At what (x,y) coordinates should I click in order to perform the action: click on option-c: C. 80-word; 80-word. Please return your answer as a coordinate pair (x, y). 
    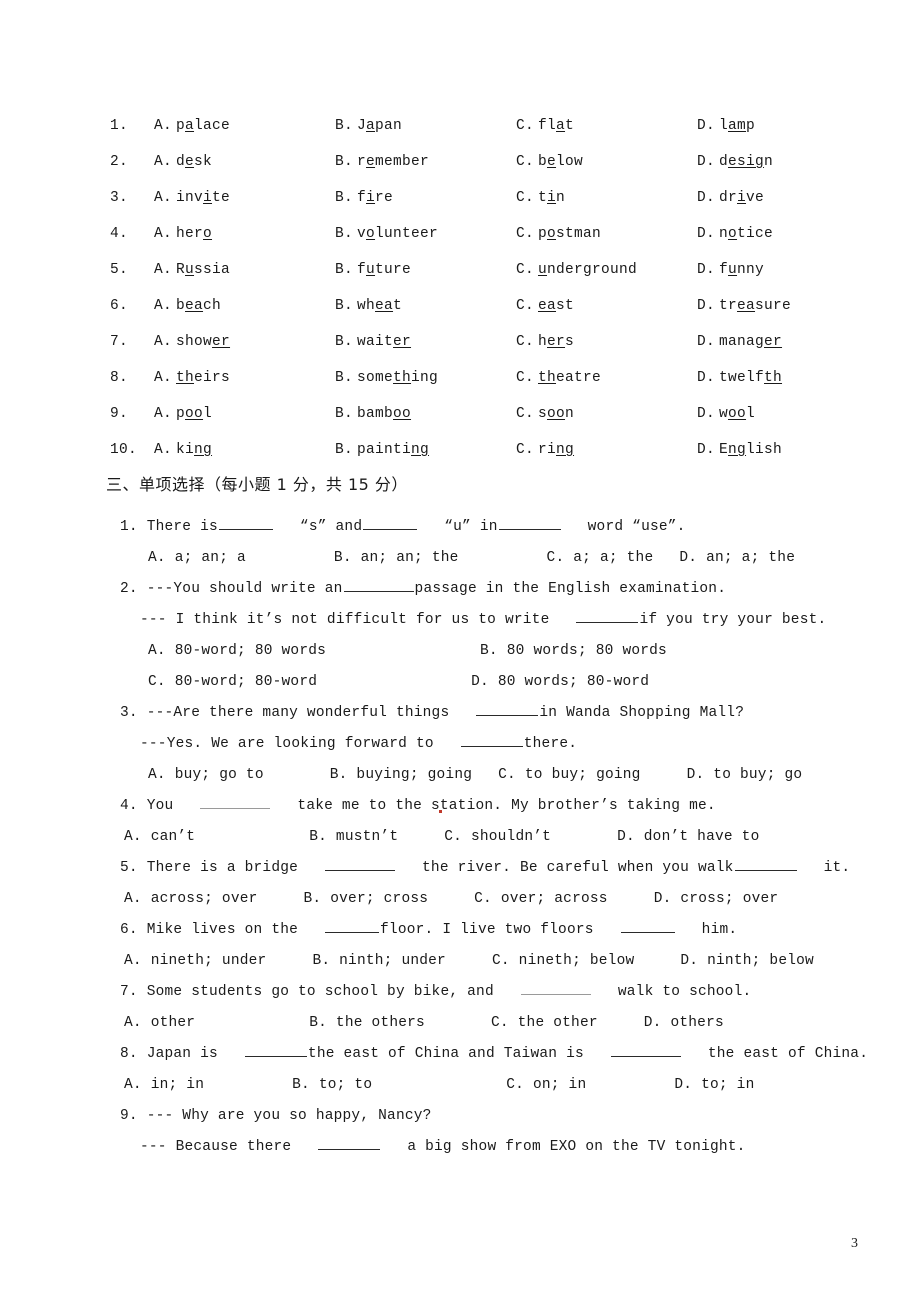
    Looking at the image, I should click on (232, 682).